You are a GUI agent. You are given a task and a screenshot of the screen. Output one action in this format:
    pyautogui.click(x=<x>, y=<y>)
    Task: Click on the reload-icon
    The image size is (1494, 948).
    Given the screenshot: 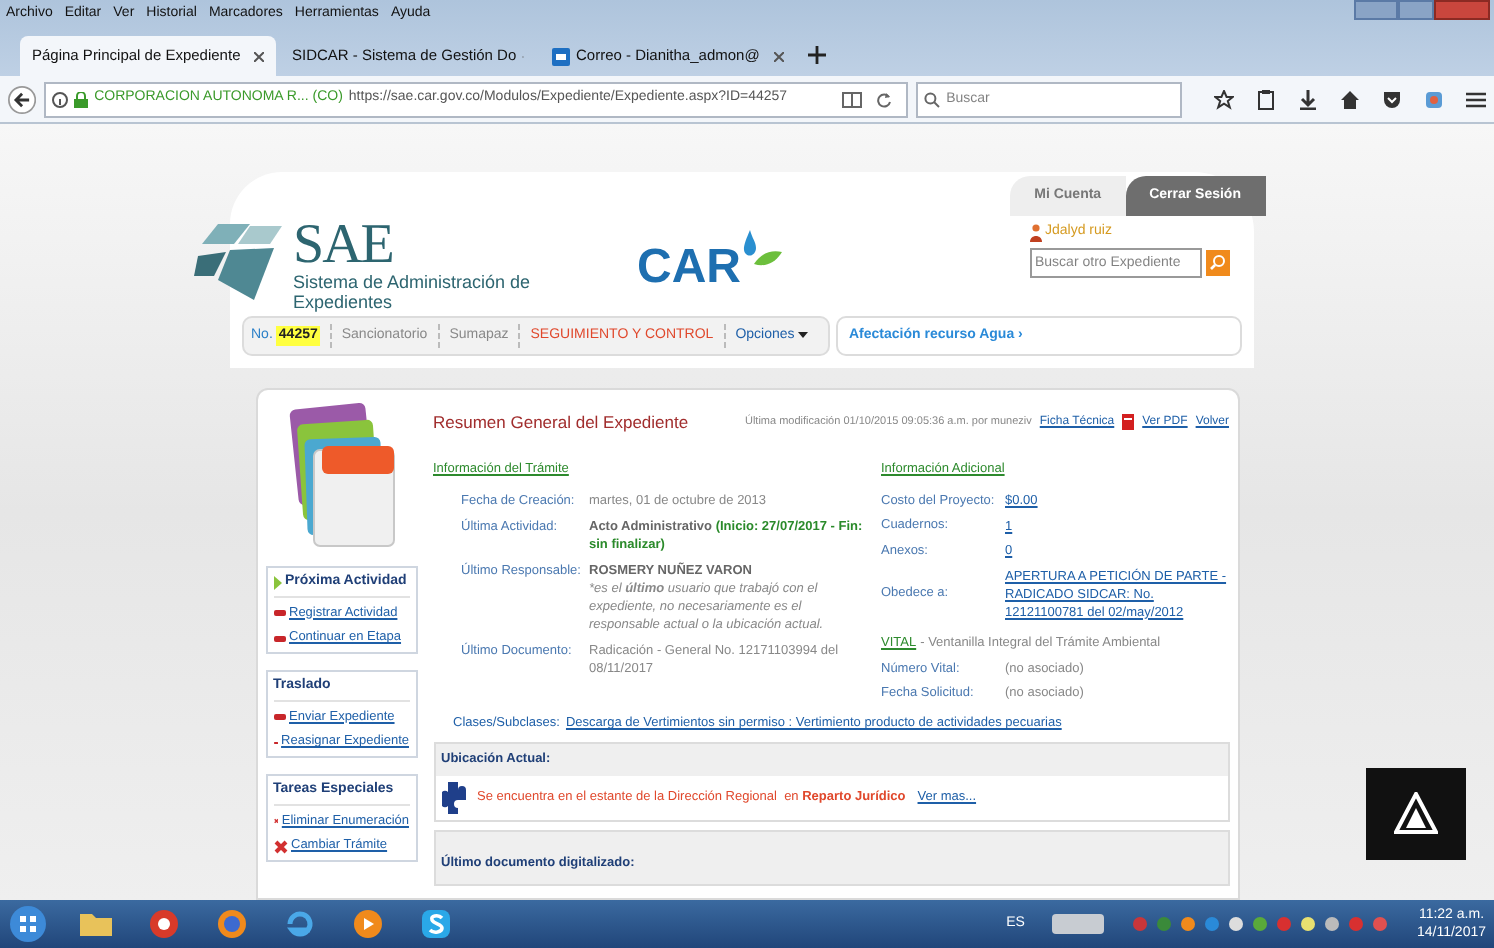 What is the action you would take?
    pyautogui.click(x=884, y=99)
    